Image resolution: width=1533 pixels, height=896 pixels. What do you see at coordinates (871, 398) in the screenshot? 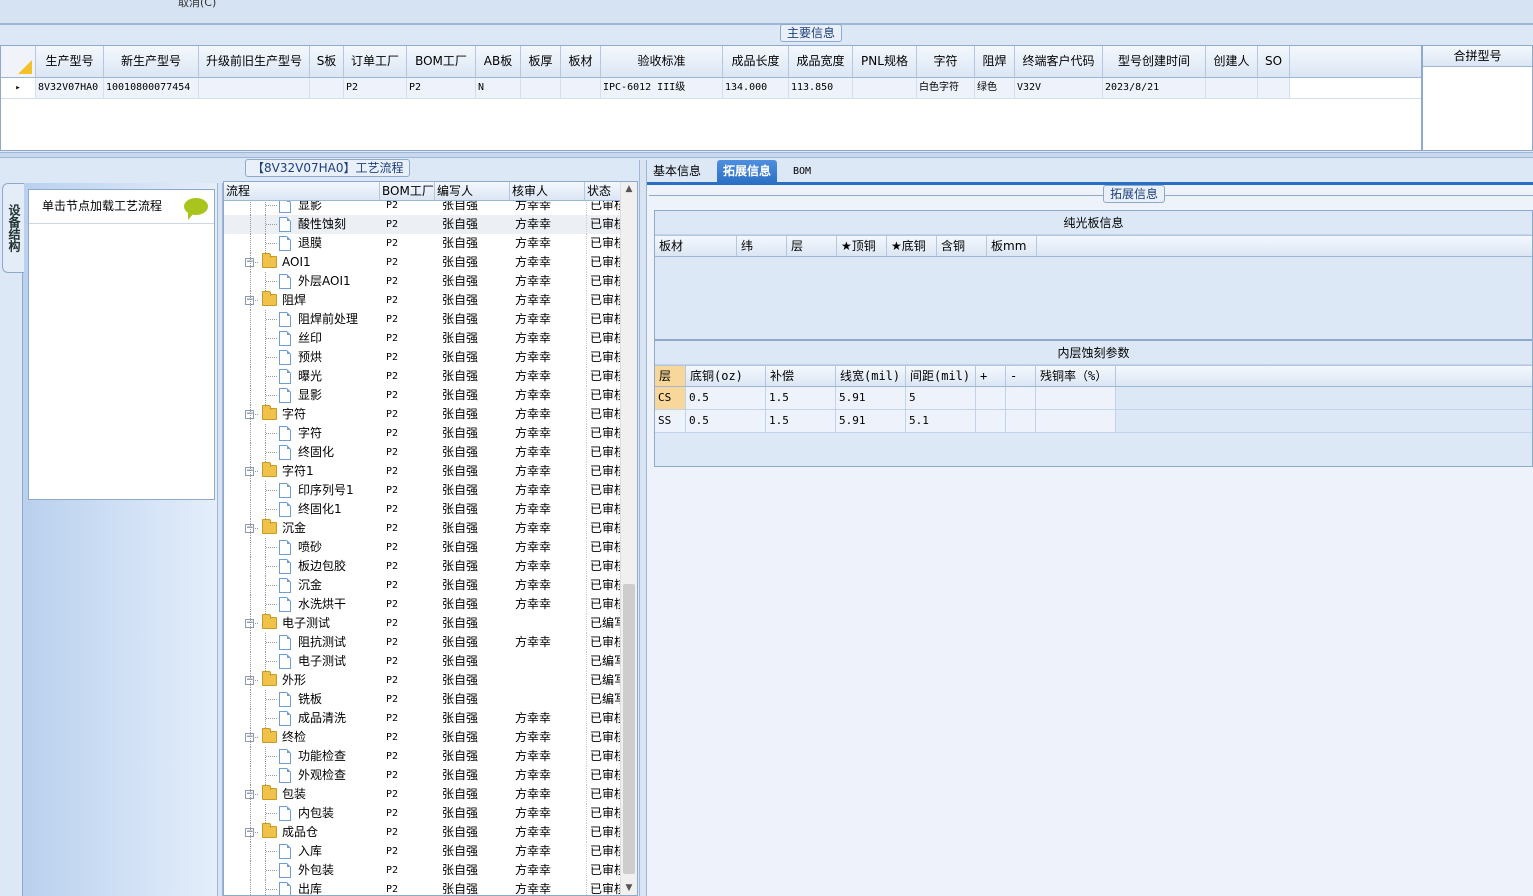
I see `table-cell: 5.91` at bounding box center [871, 398].